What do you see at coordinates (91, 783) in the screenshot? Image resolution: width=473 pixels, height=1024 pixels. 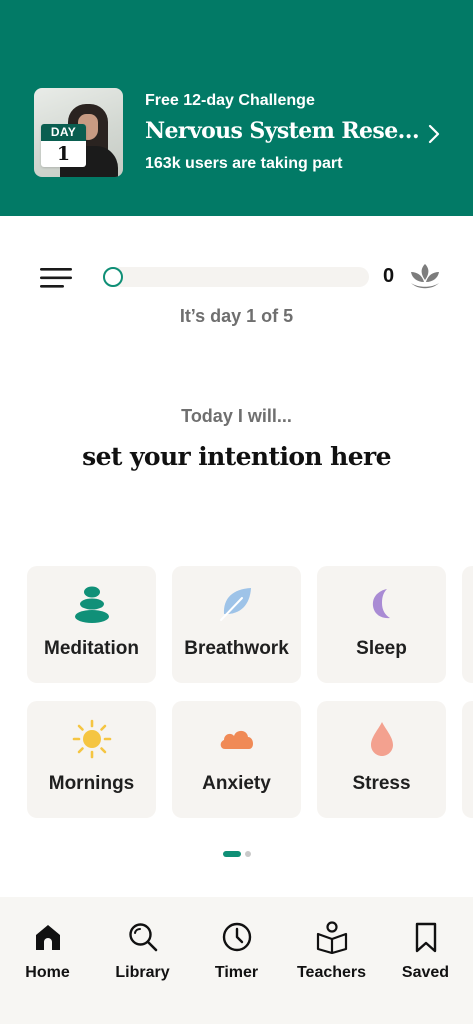 I see `category-label: Mornings` at bounding box center [91, 783].